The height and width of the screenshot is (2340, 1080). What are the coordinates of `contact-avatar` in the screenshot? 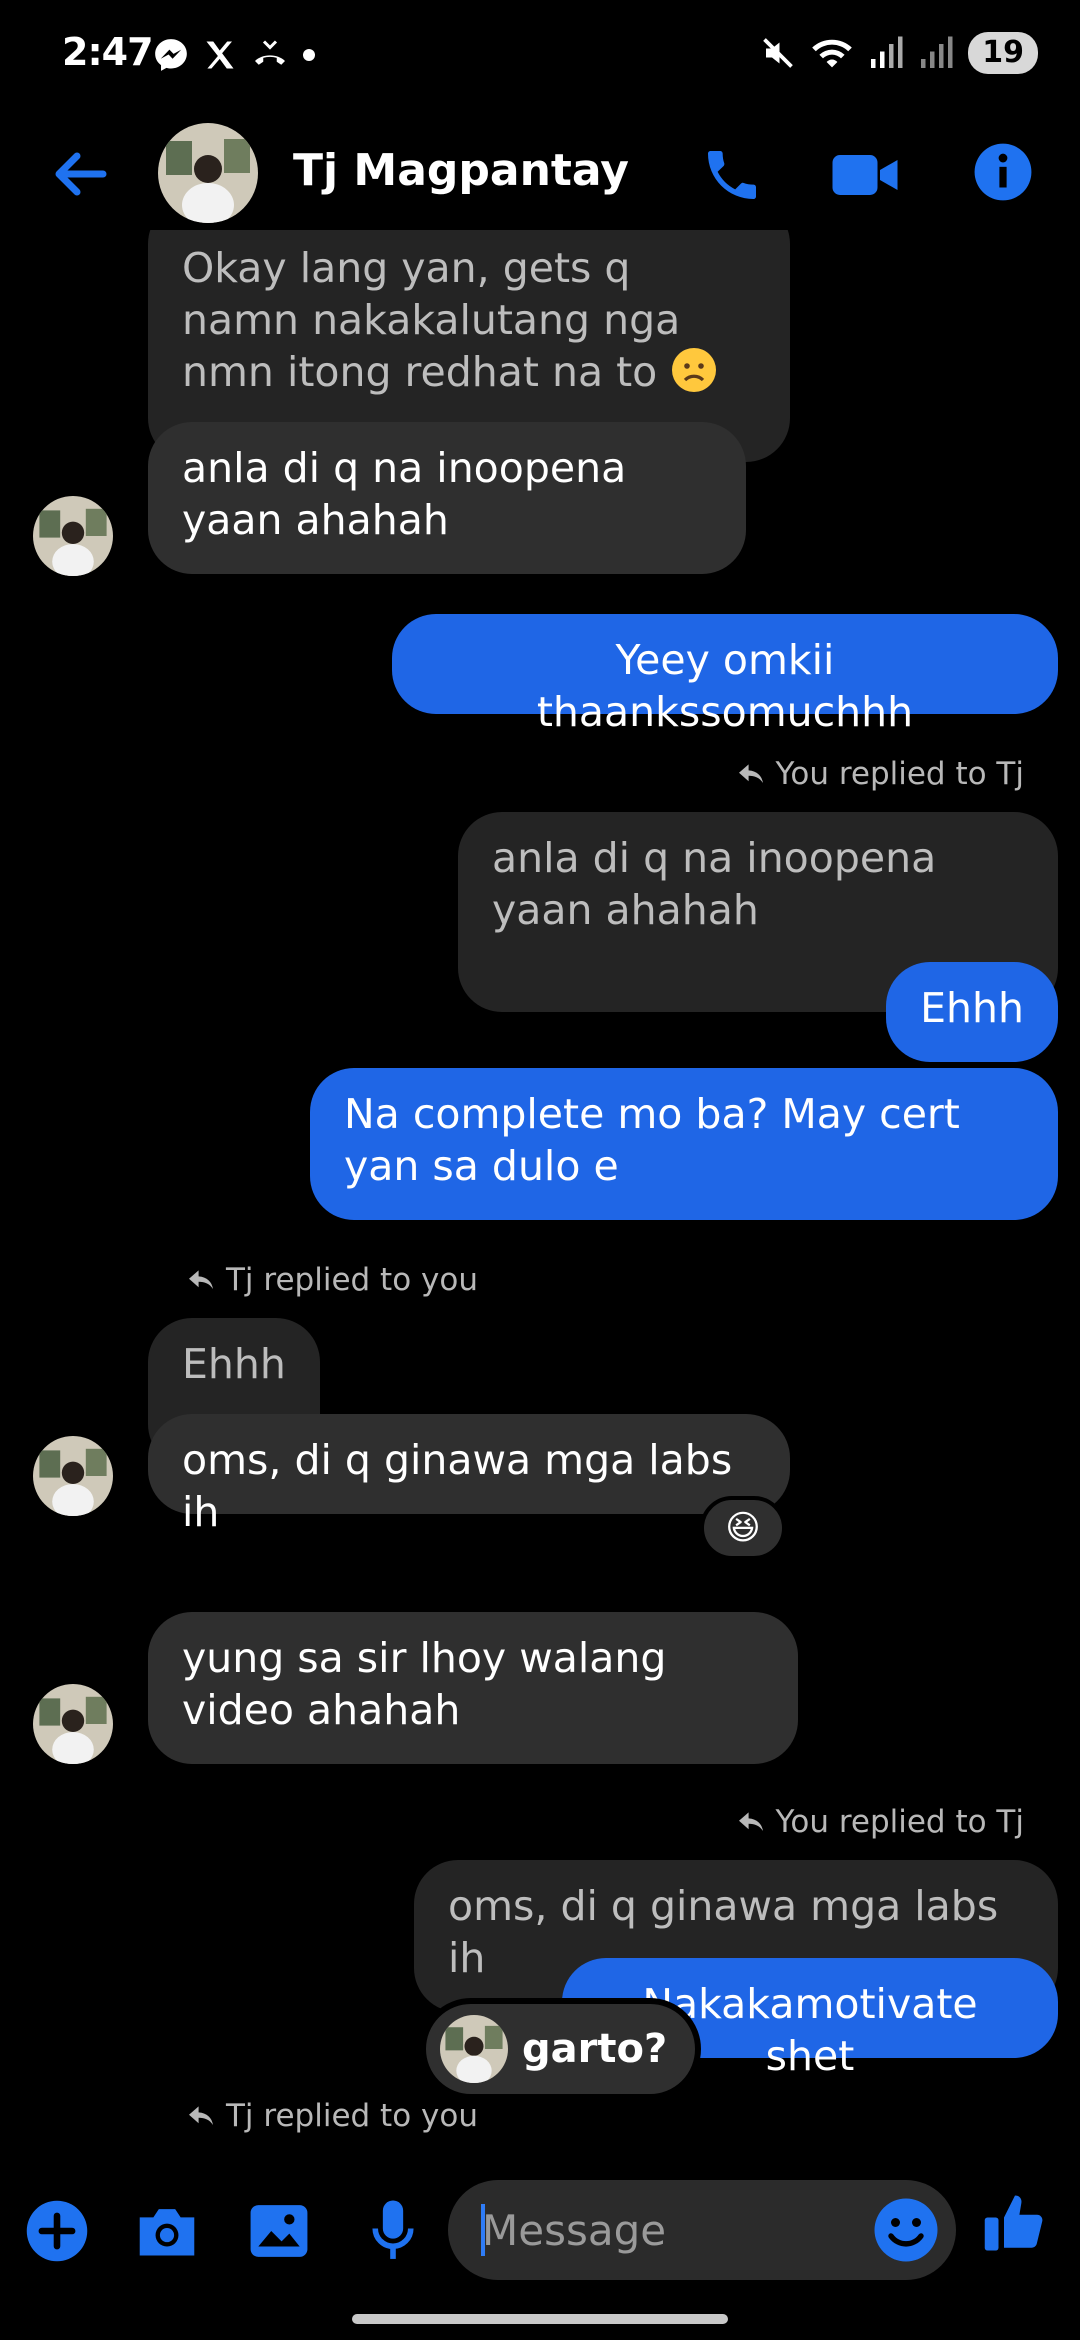 It's located at (208, 173).